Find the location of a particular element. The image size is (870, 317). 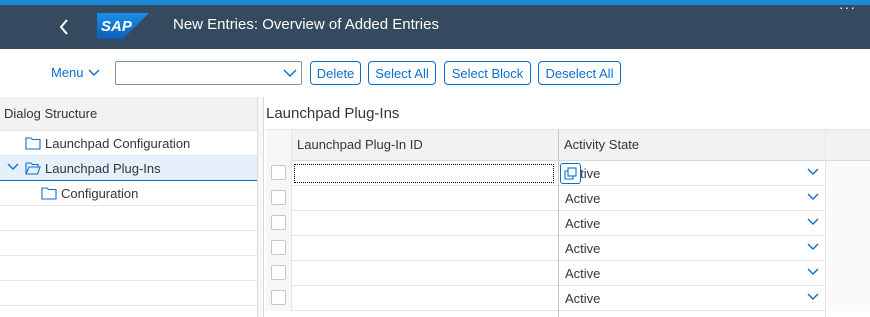

value-help-icon is located at coordinates (570, 173).